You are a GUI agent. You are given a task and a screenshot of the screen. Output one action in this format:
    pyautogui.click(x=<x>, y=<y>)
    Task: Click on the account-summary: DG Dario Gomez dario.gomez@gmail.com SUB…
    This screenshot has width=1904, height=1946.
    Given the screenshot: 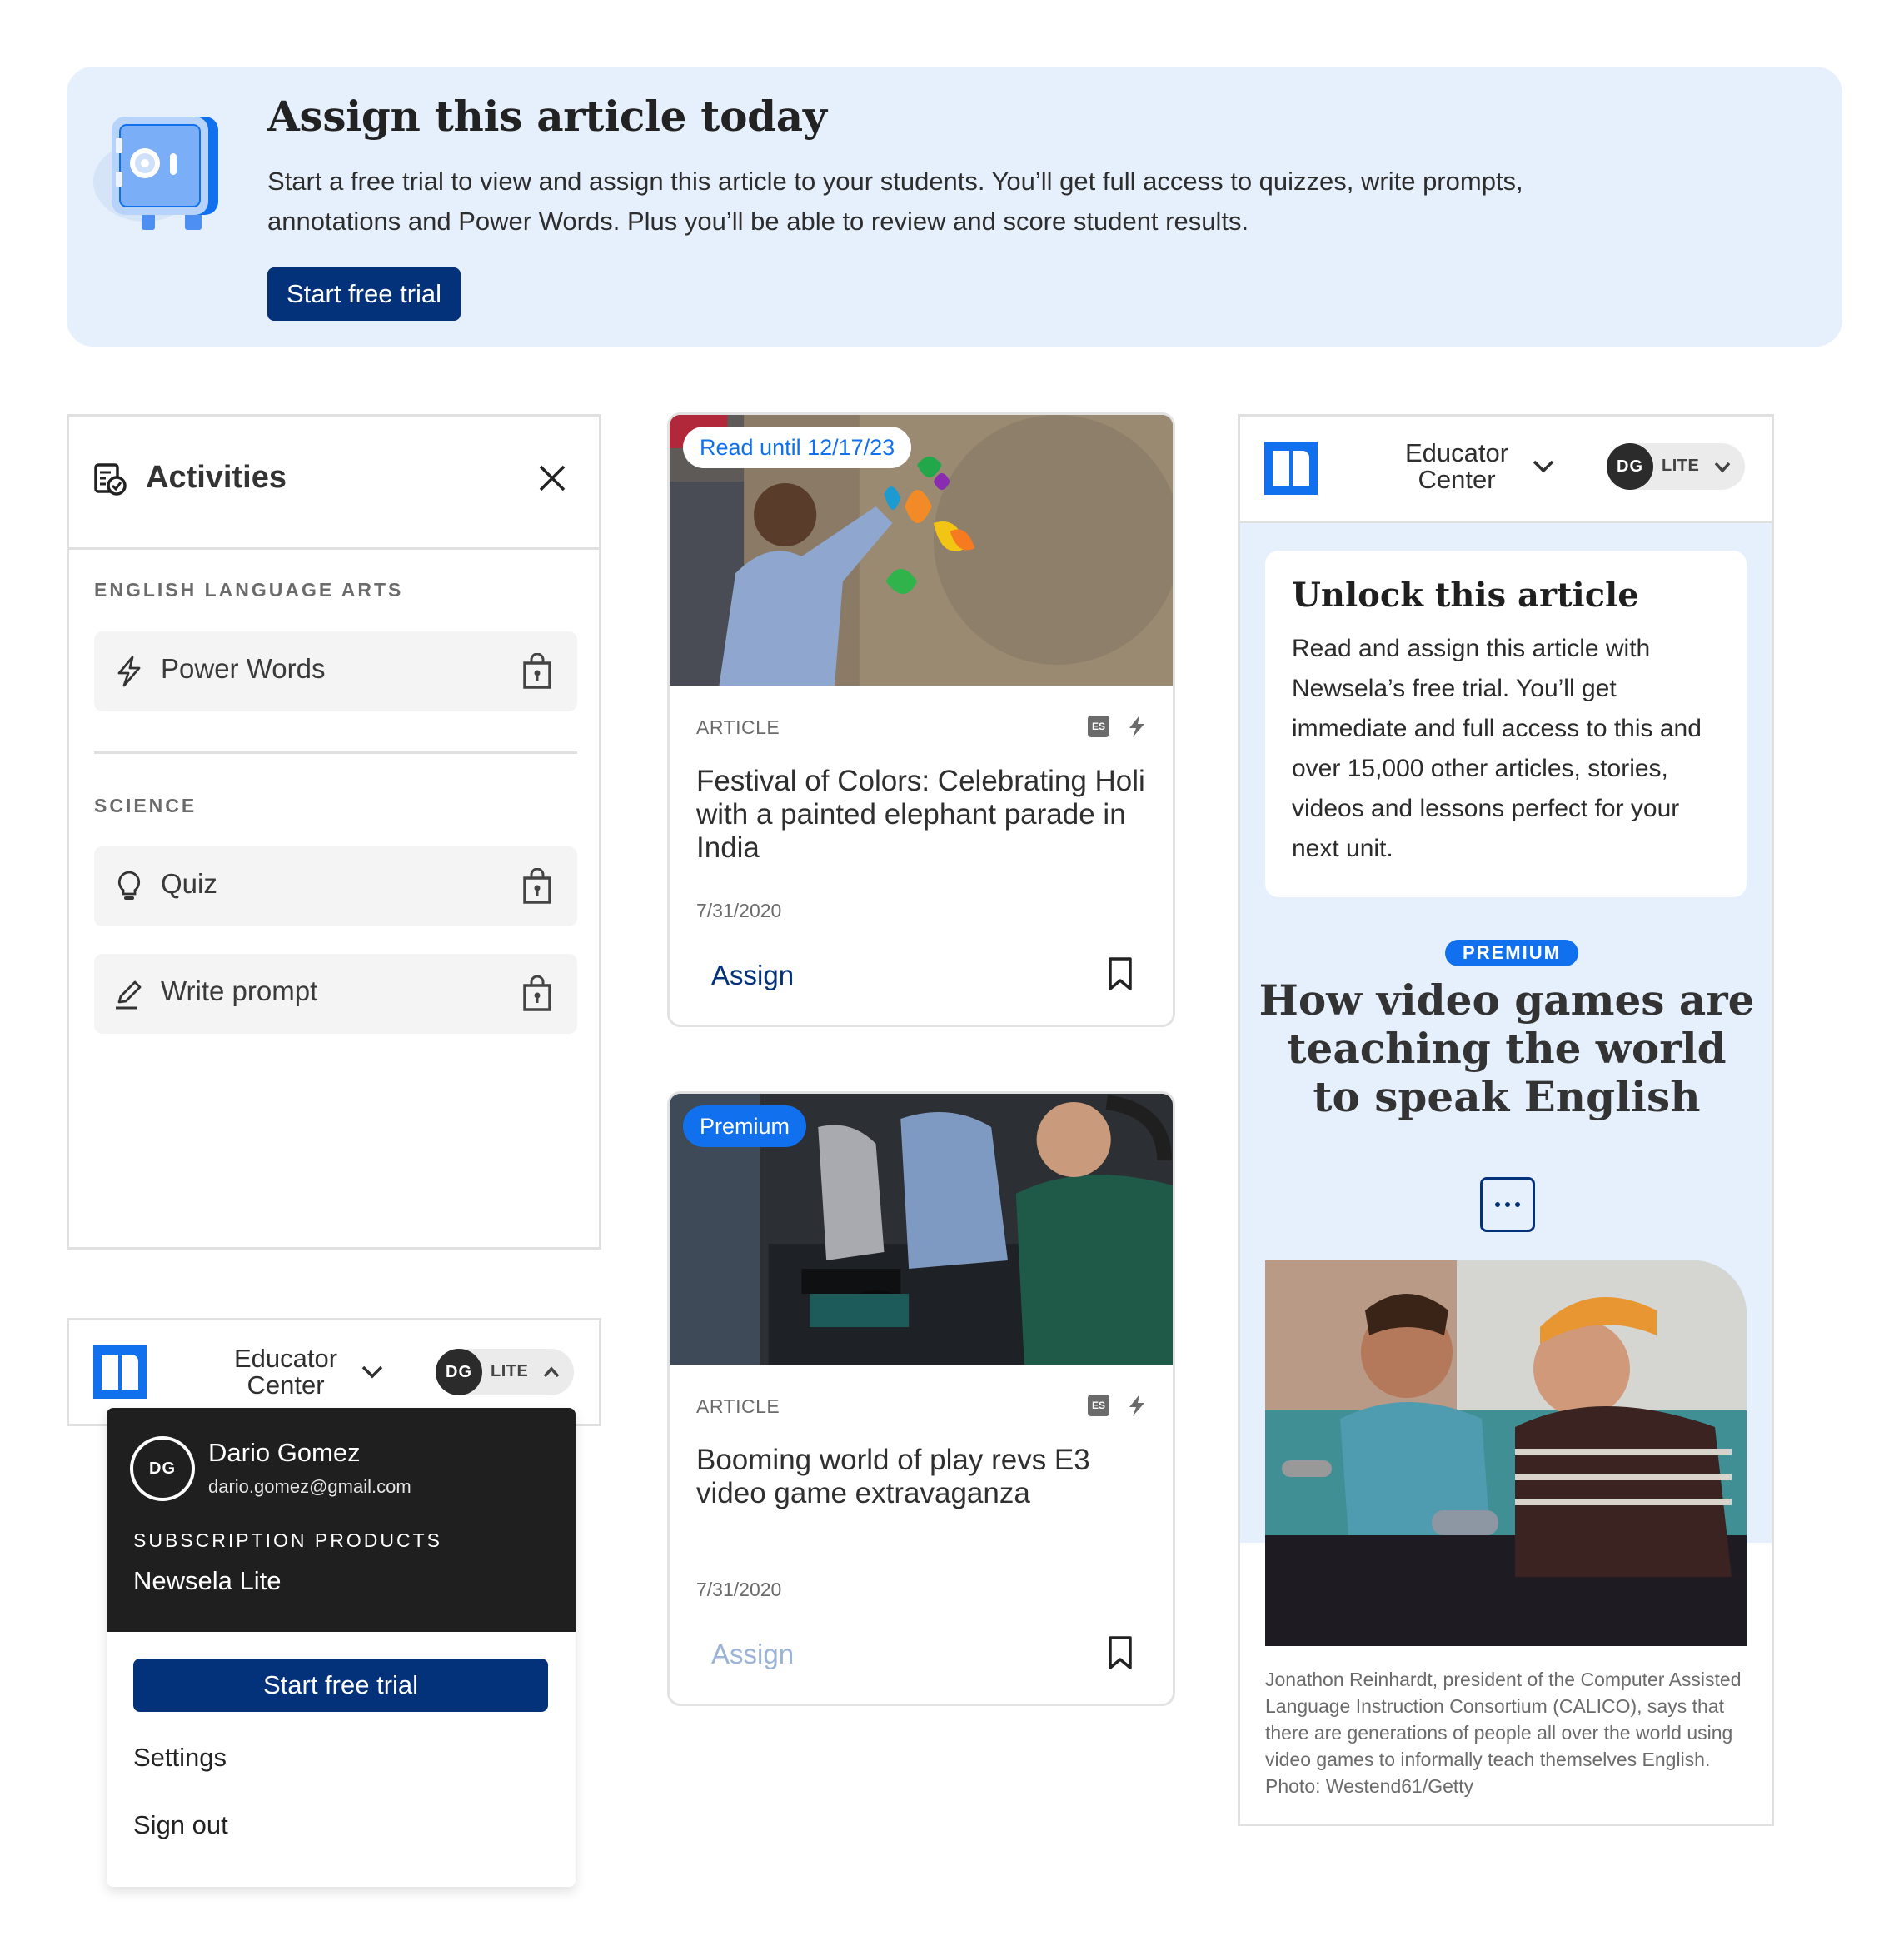 What is the action you would take?
    pyautogui.click(x=341, y=1520)
    